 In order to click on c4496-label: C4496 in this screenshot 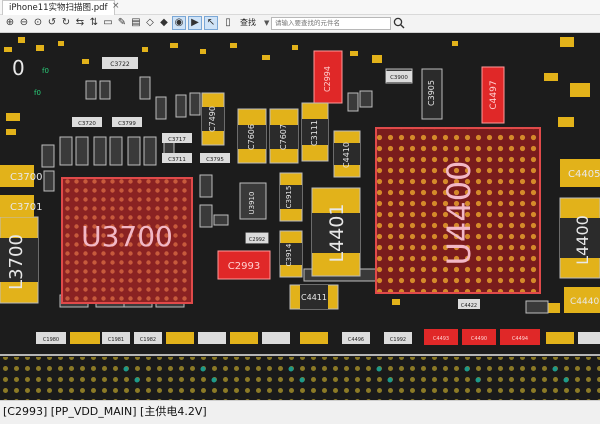, I will do `click(356, 340)`.